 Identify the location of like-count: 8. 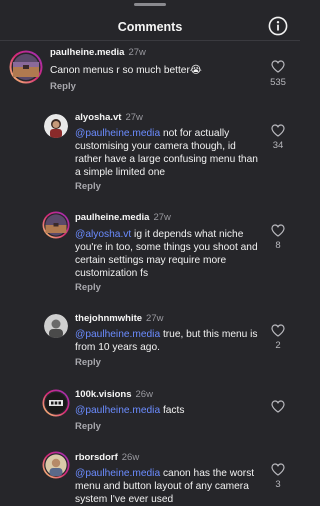
(278, 245).